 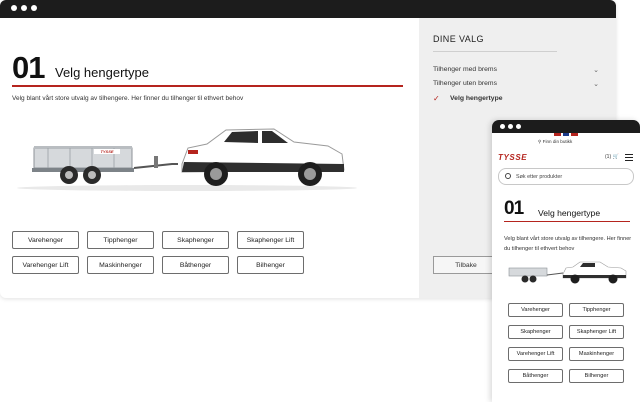 What do you see at coordinates (476, 98) in the screenshot?
I see `sidebar-item-label: Velg hengertype` at bounding box center [476, 98].